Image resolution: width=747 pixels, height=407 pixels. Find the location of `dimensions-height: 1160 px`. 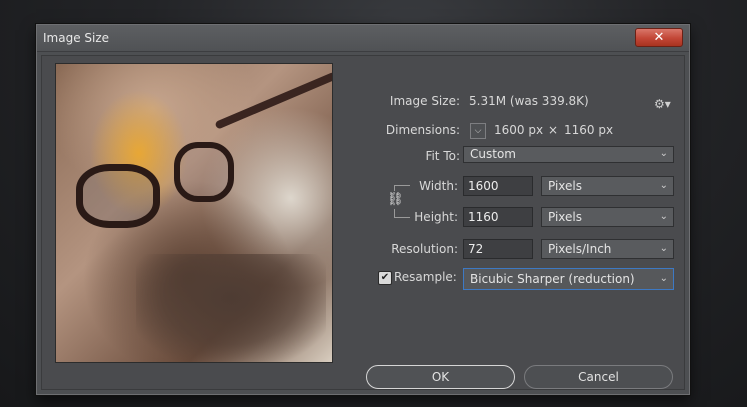

dimensions-height: 1160 px is located at coordinates (589, 130).